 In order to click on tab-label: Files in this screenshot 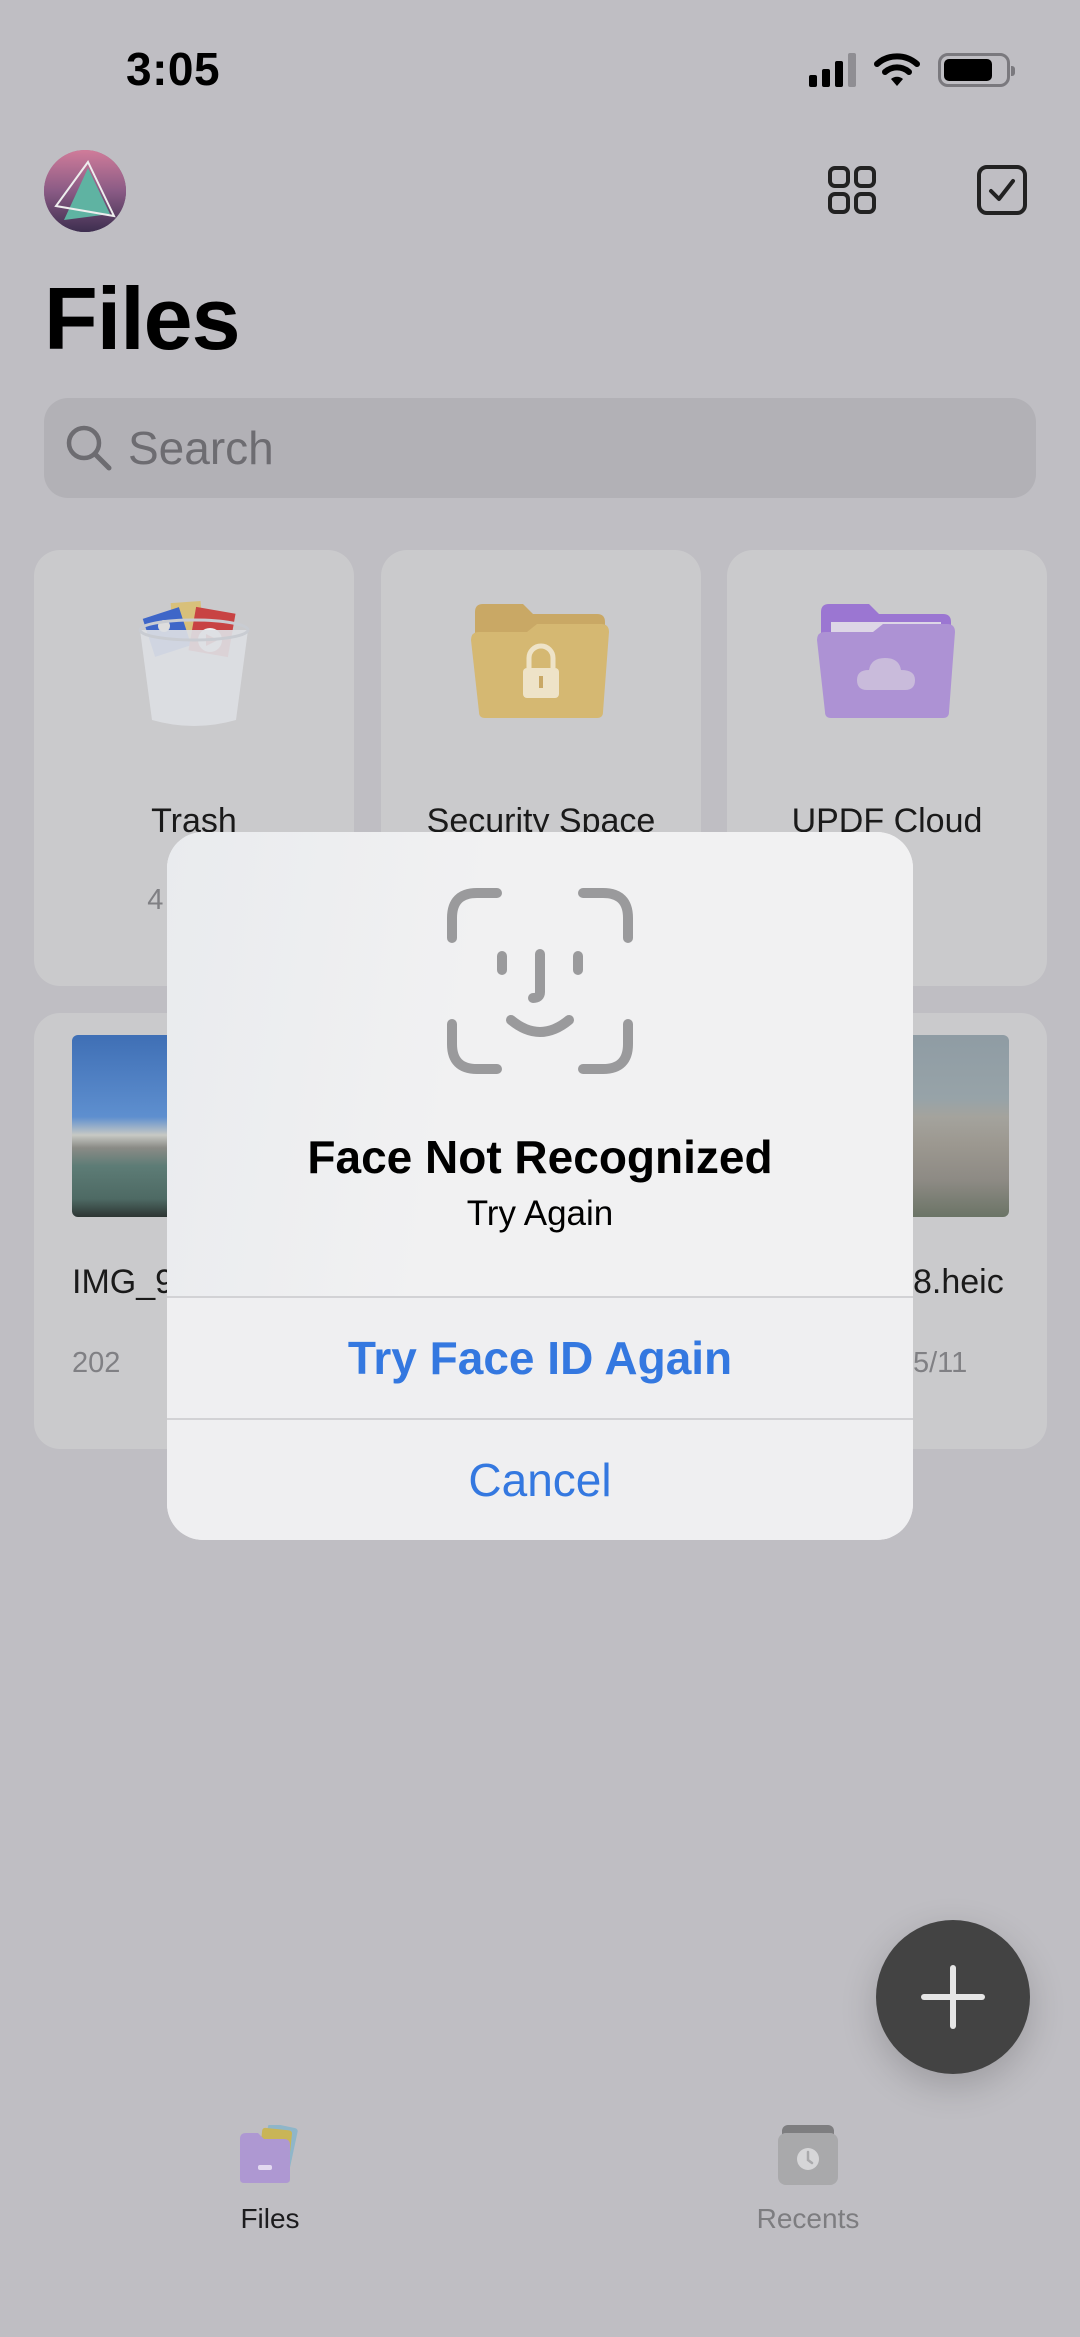, I will do `click(270, 2218)`.